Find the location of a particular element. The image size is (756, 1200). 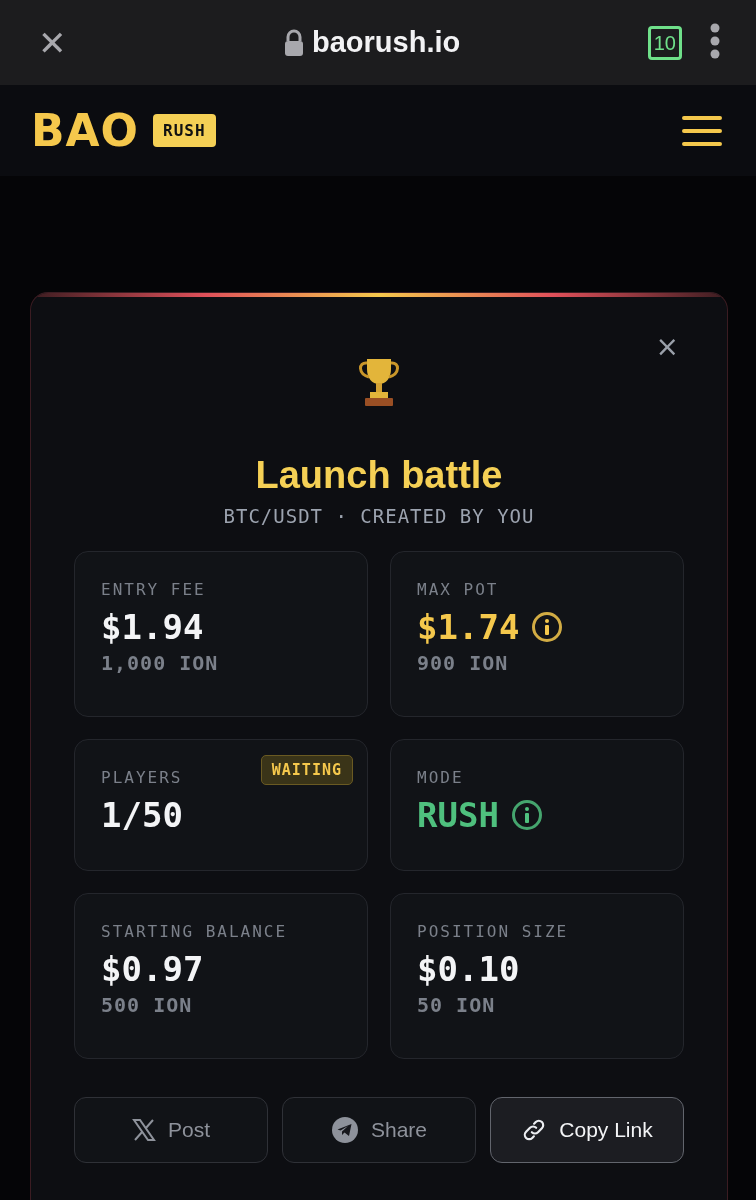

stat-label: ENTRY FEE is located at coordinates (153, 589).